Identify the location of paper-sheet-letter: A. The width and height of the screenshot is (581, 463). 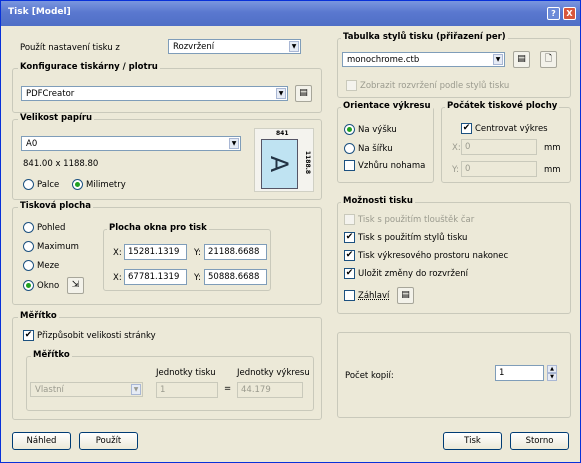
(279, 164).